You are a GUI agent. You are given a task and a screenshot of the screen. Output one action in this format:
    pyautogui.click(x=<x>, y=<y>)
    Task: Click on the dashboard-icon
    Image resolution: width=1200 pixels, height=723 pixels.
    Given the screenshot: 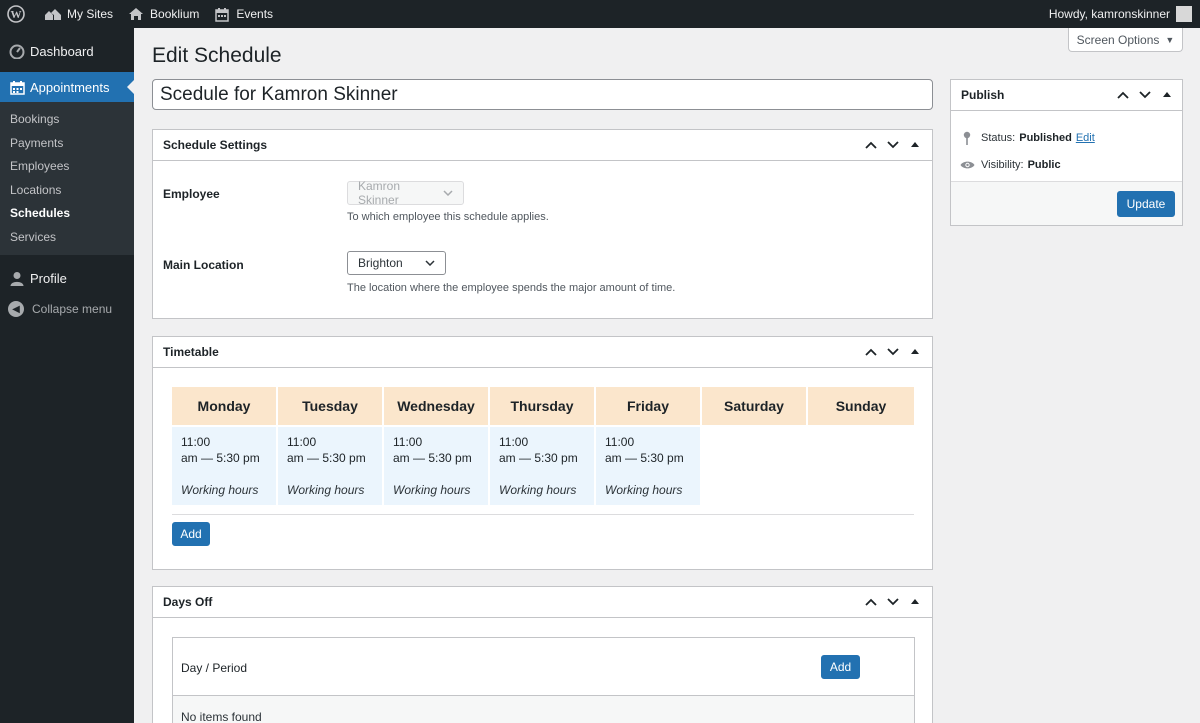 What is the action you would take?
    pyautogui.click(x=17, y=51)
    